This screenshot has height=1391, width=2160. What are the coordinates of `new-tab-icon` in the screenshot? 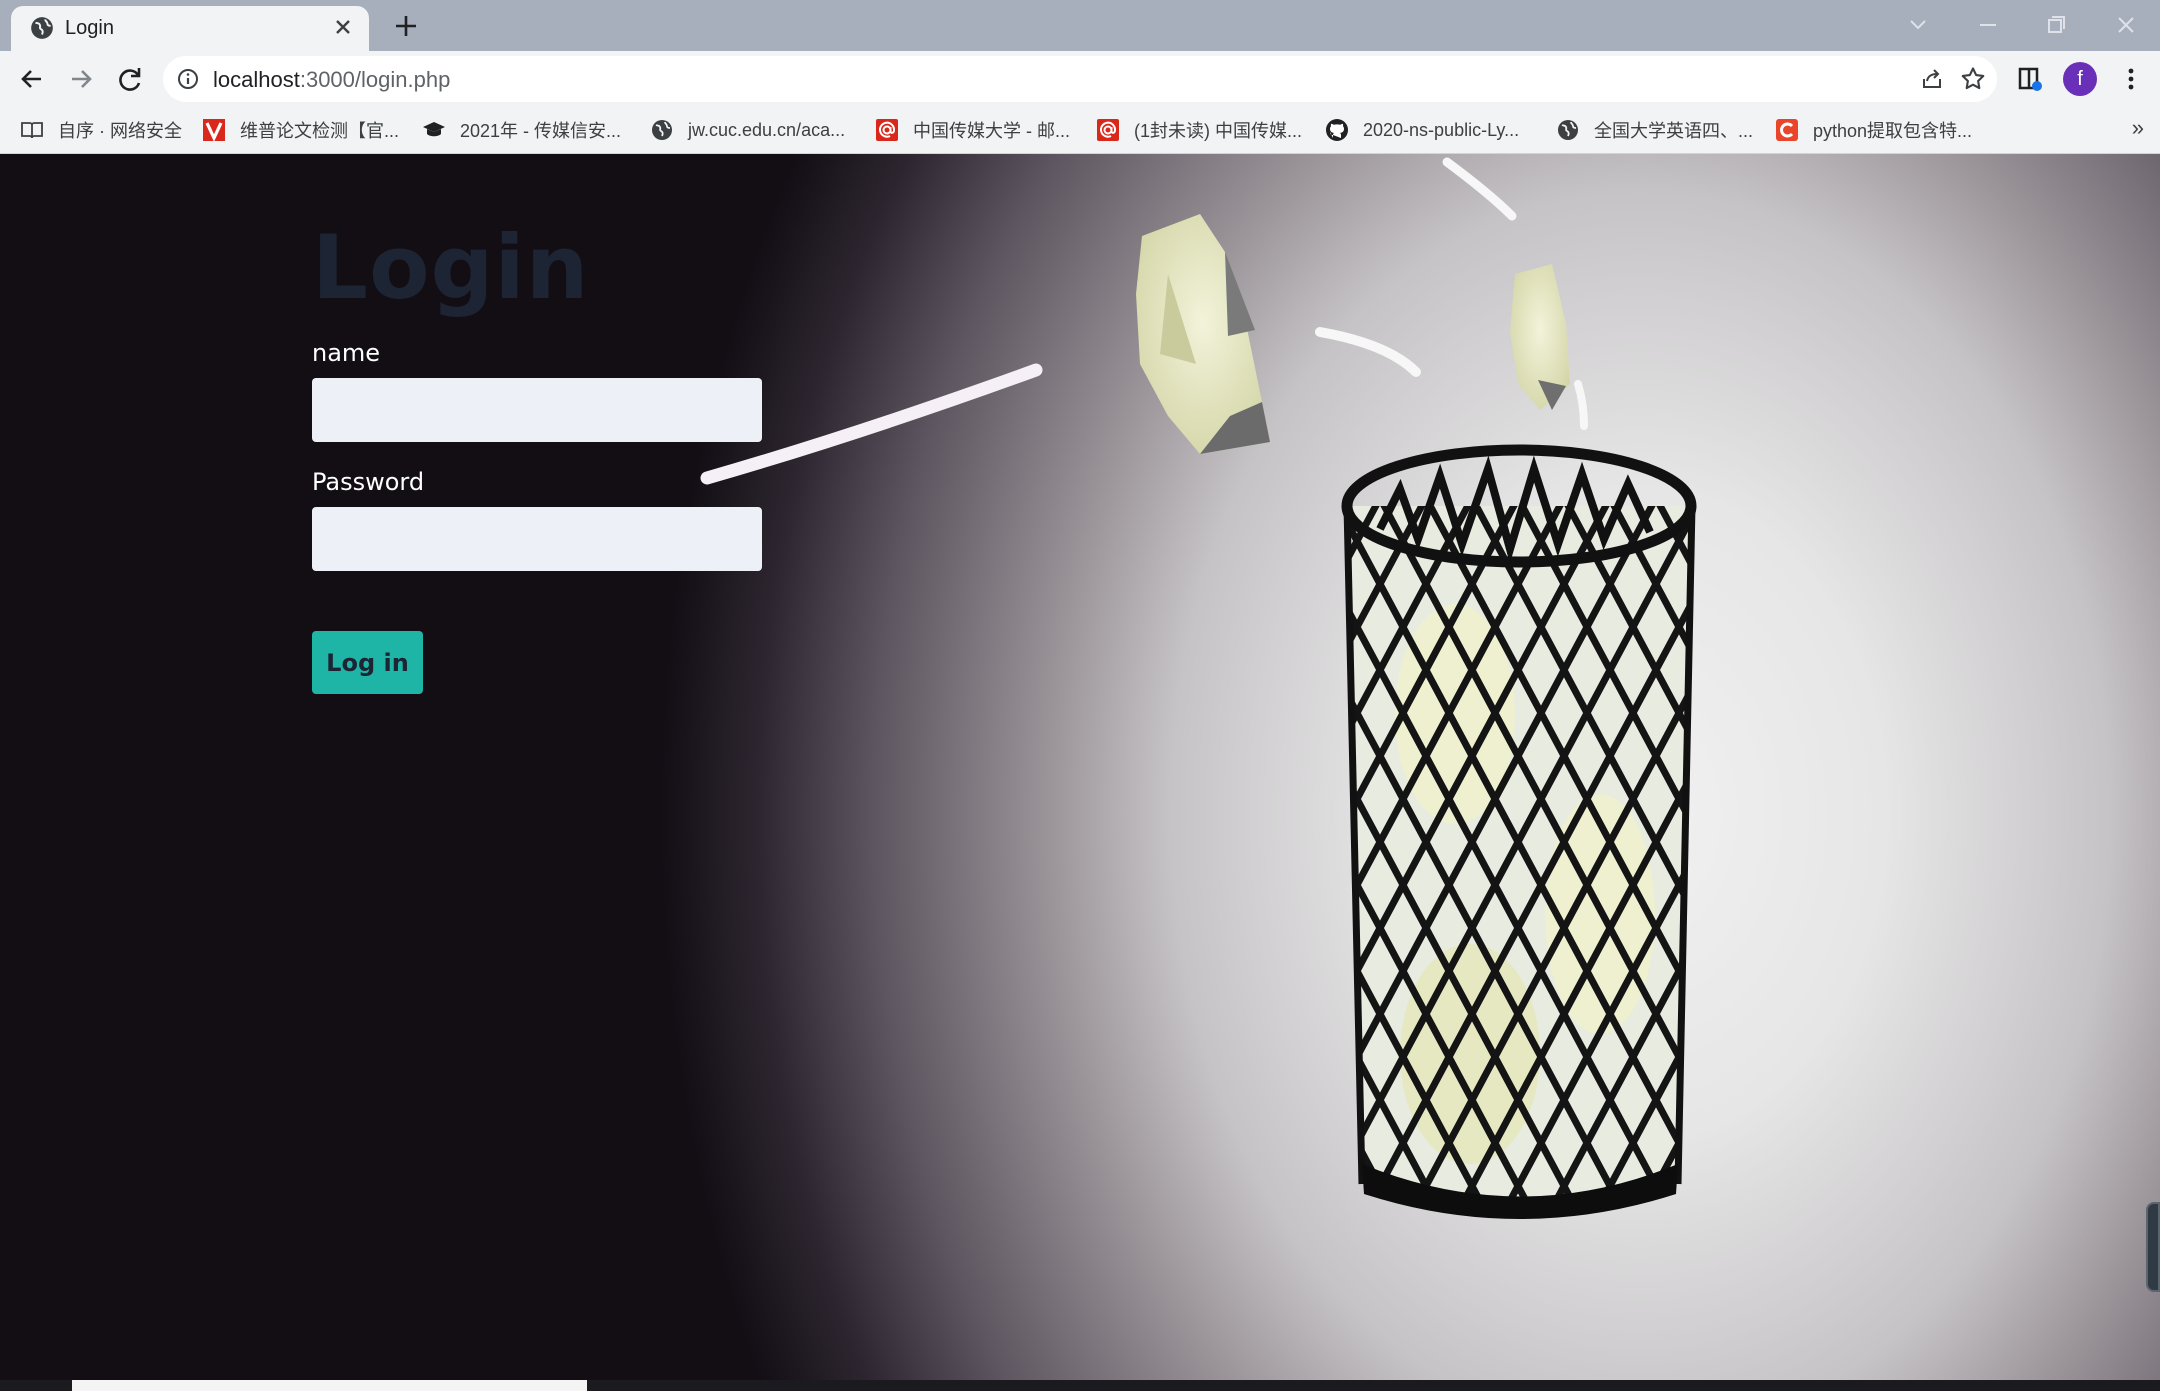 It's located at (406, 26).